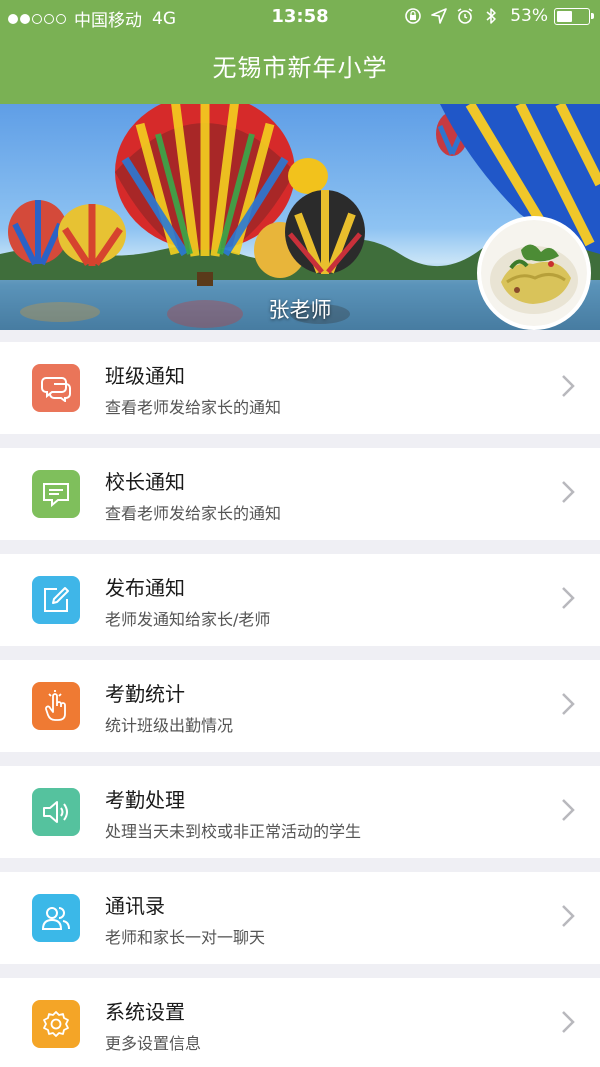  I want to click on menu-item-title: 考勤处理, so click(145, 800).